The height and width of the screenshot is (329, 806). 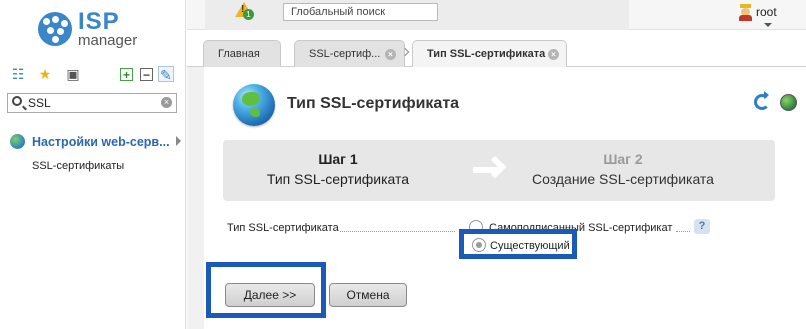 I want to click on pin-icon: ✎, so click(x=166, y=74).